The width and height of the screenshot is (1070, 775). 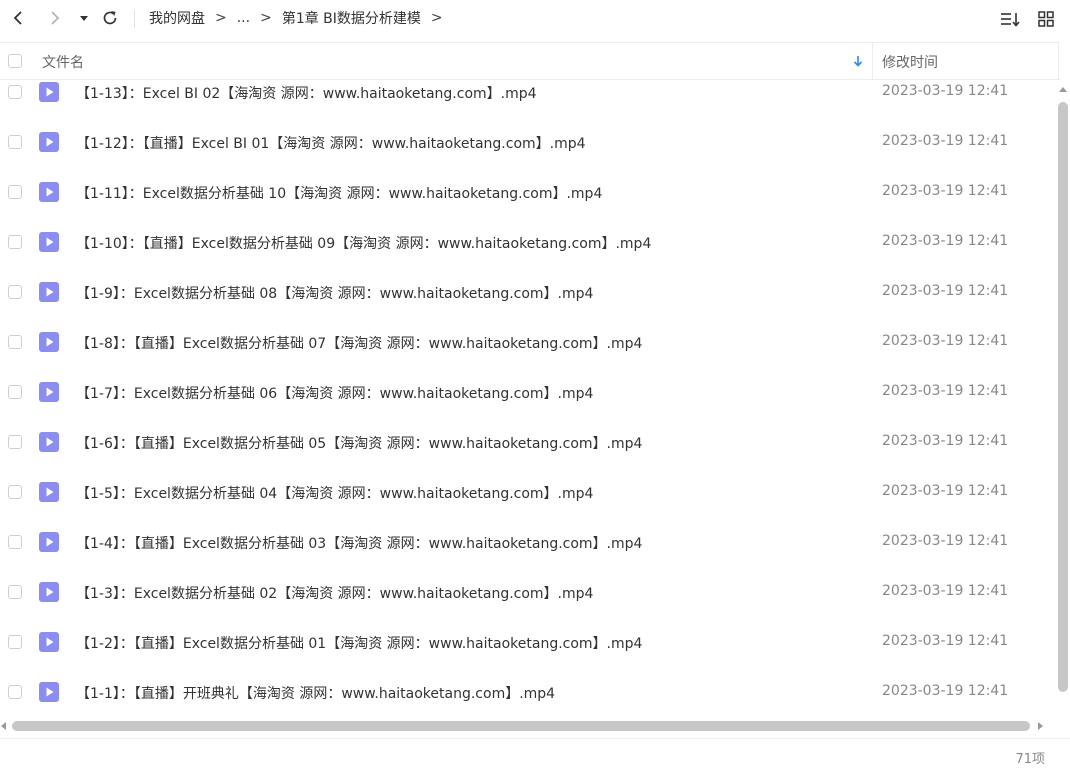 I want to click on refresh-button, so click(x=110, y=18).